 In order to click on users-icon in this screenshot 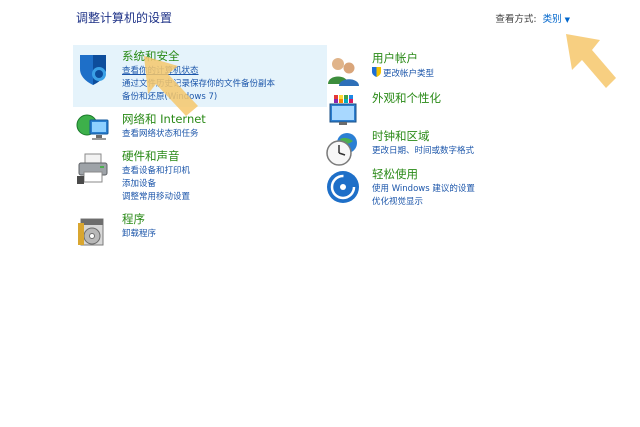, I will do `click(343, 72)`.